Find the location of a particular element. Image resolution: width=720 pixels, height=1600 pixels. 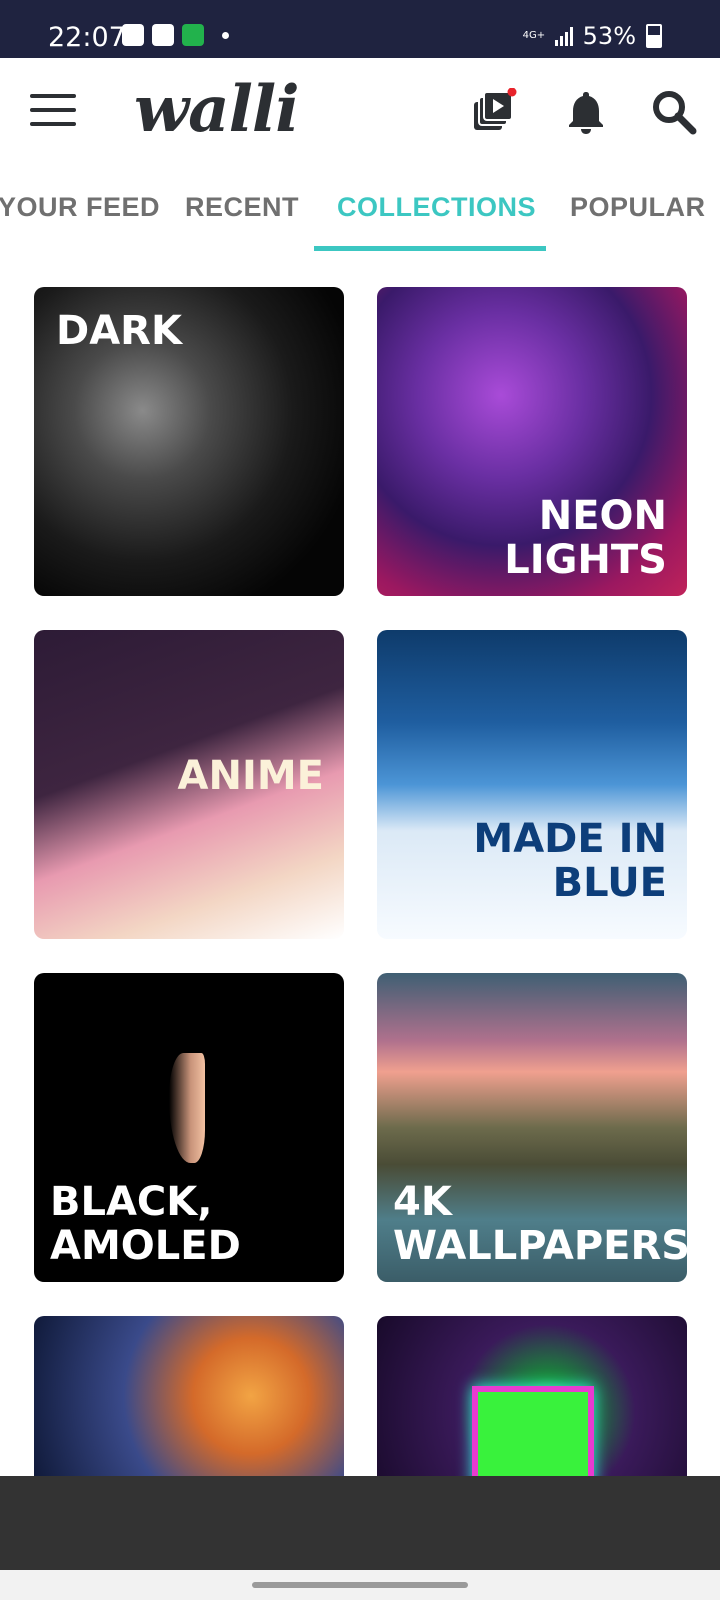

tab-recent: RECENT is located at coordinates (242, 207).